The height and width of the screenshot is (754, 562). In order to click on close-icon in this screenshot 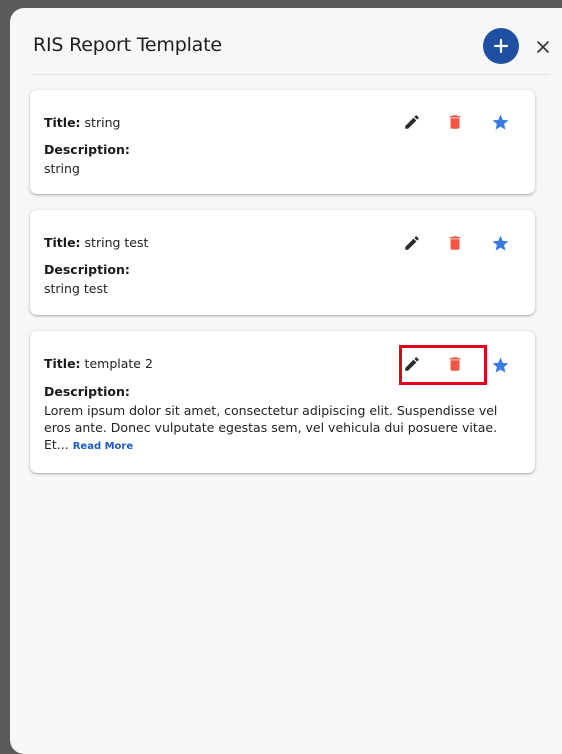, I will do `click(543, 47)`.